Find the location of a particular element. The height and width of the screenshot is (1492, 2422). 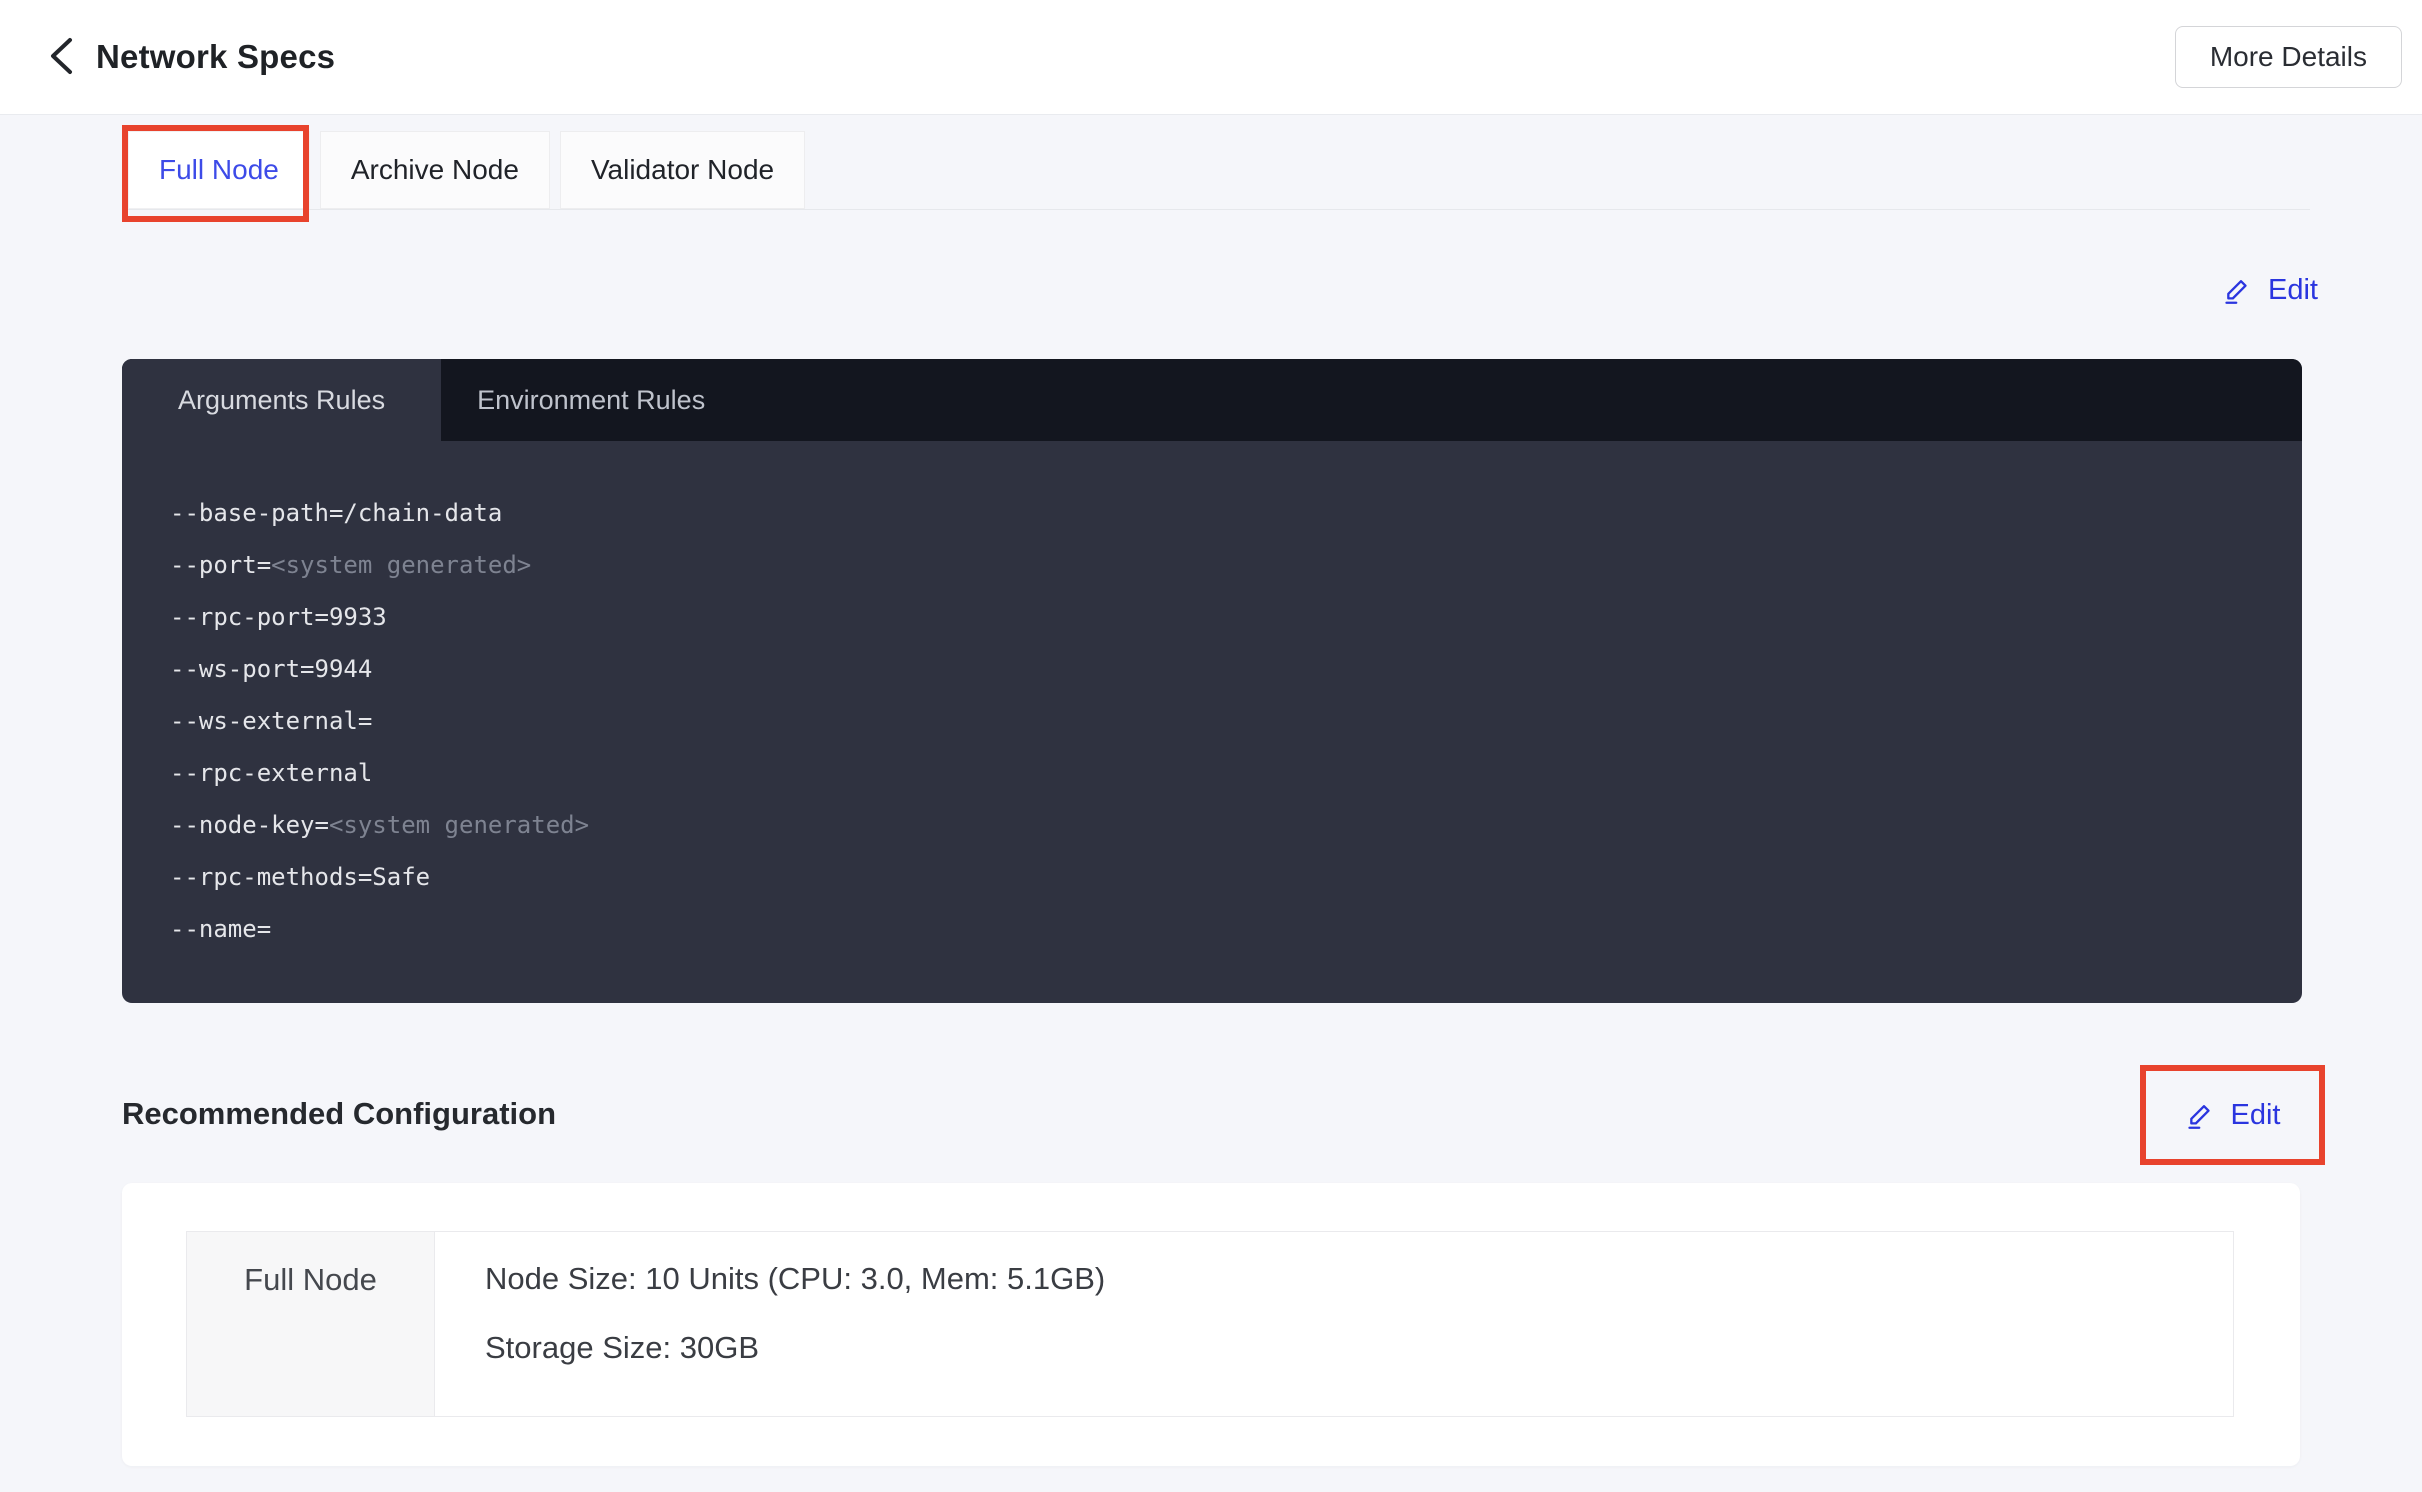

tabs-underline is located at coordinates (1216, 209).